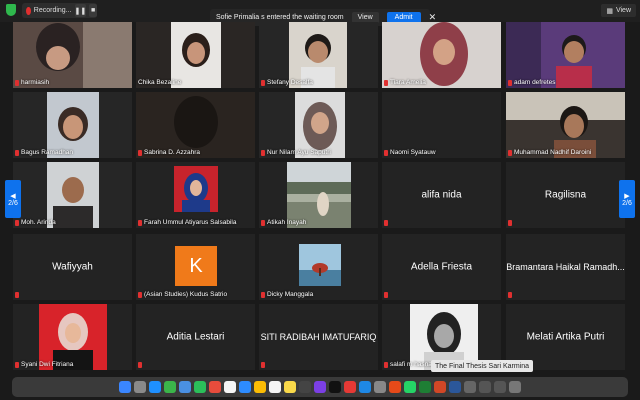 This screenshot has width=640, height=400. I want to click on system-preferences-icon, so click(380, 387).